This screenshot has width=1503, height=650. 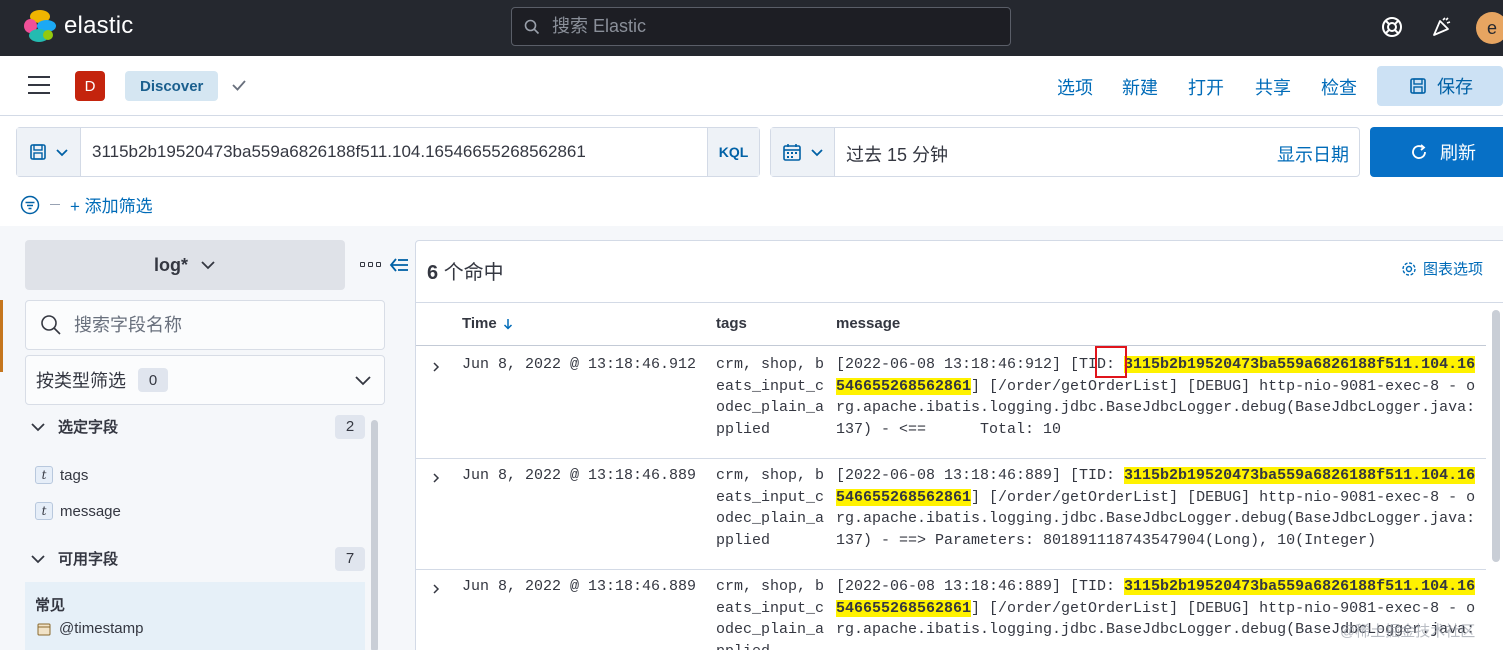 I want to click on type-filter-count: 0, so click(x=153, y=380).